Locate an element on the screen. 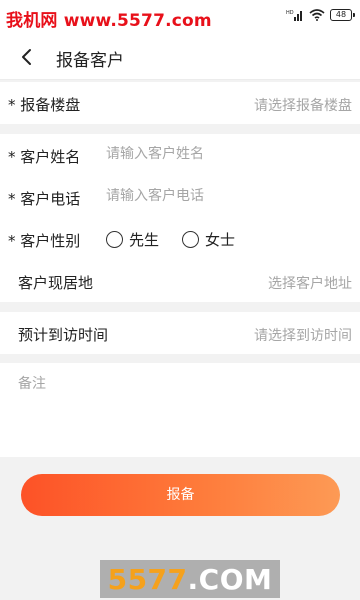 The width and height of the screenshot is (360, 600). residence-select: 选择客户地址 is located at coordinates (310, 283).